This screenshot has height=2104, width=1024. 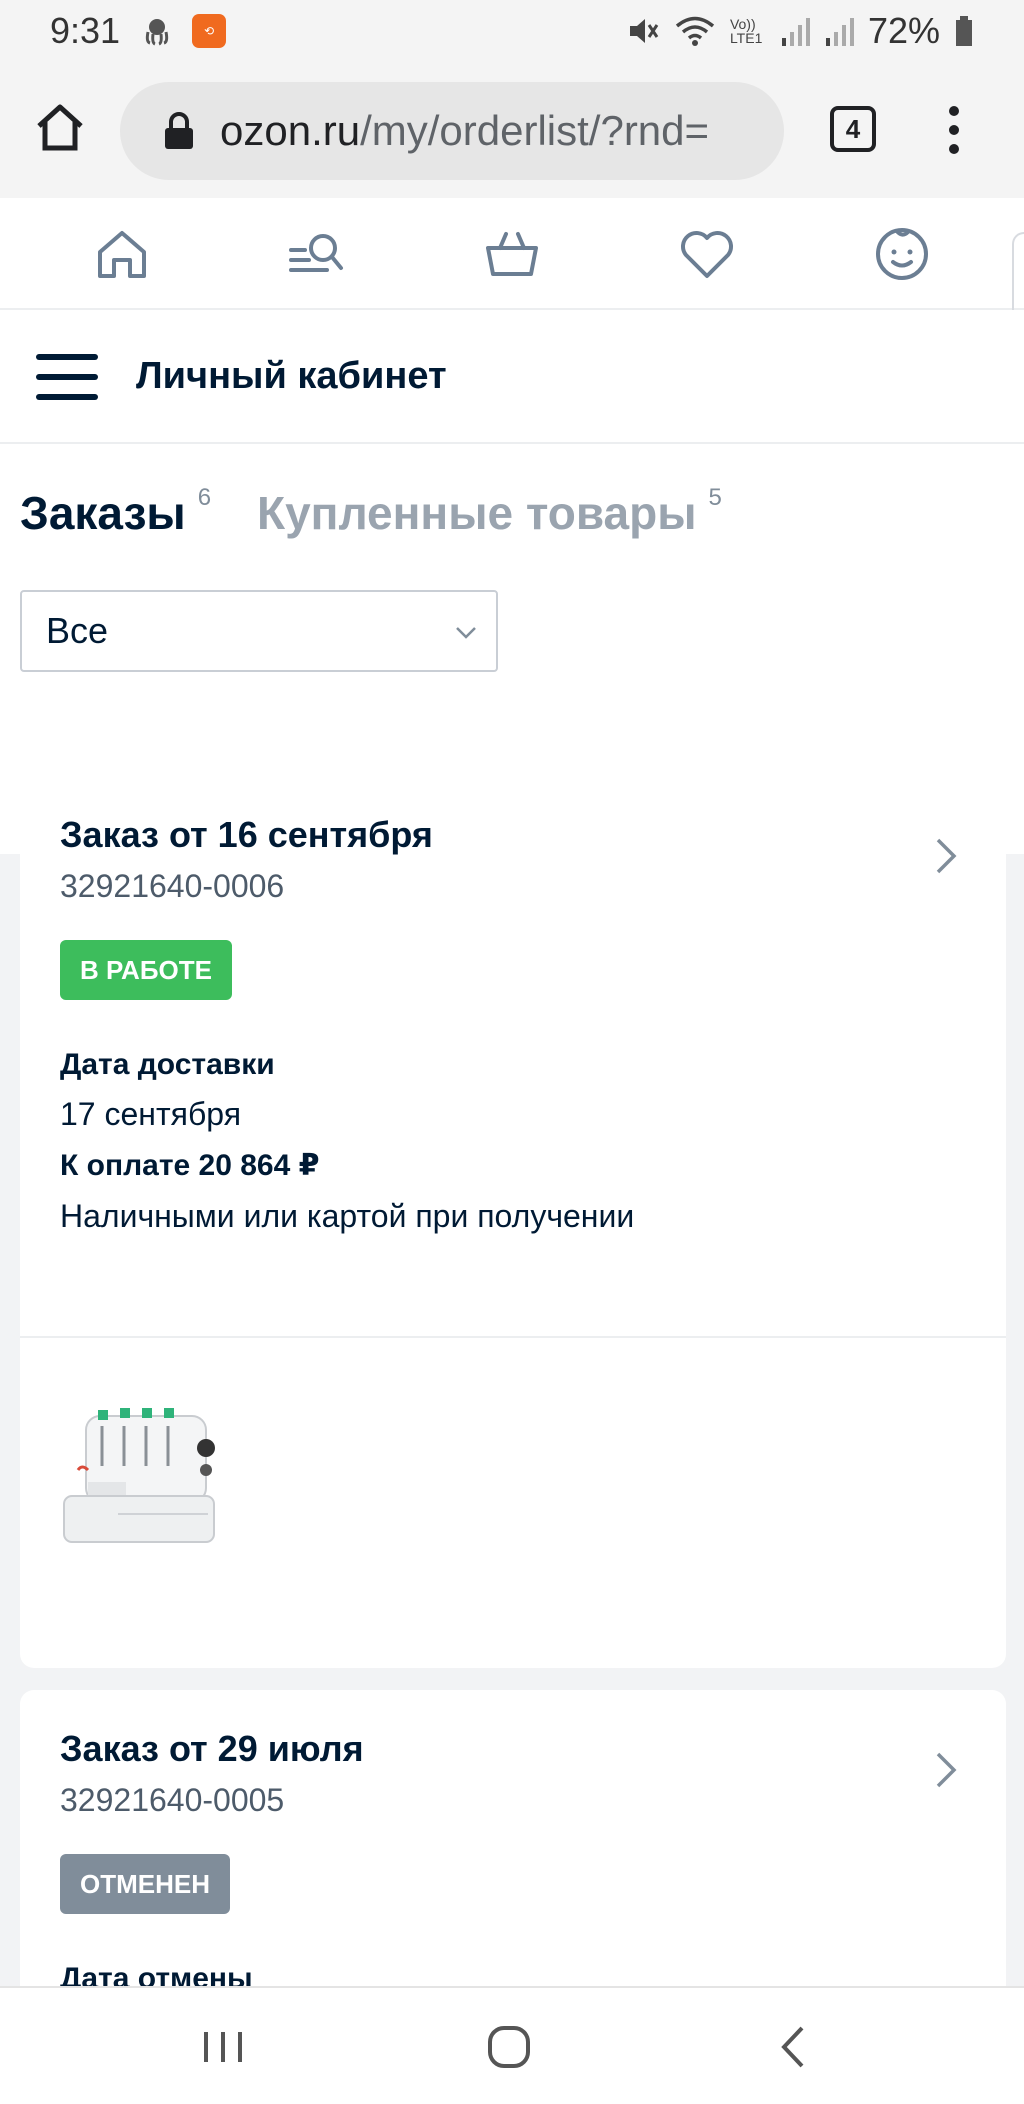 I want to click on order-number: 32921640-0006, so click(x=172, y=886).